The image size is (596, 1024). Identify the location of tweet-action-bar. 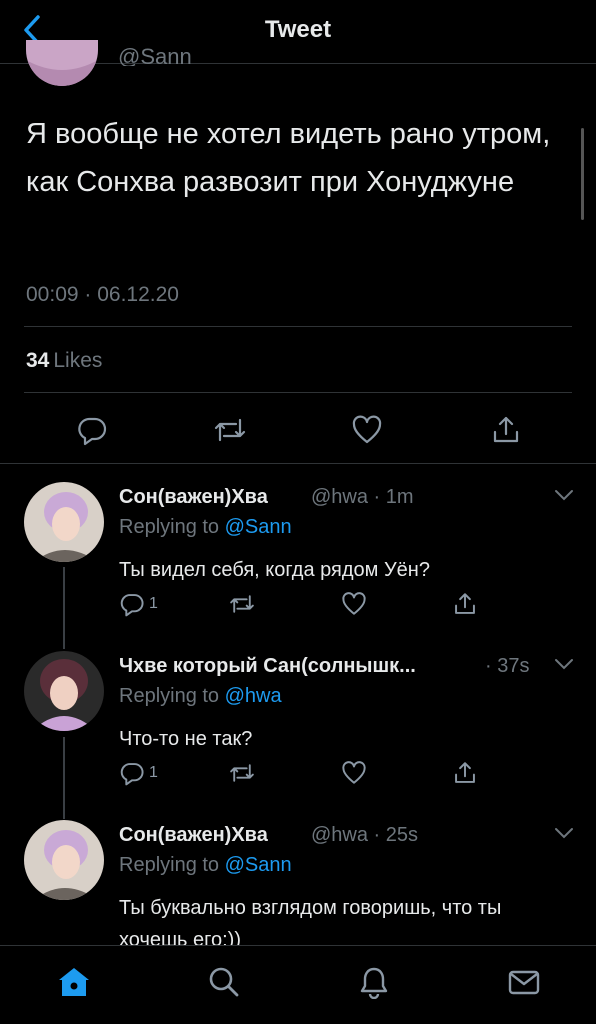
(298, 430).